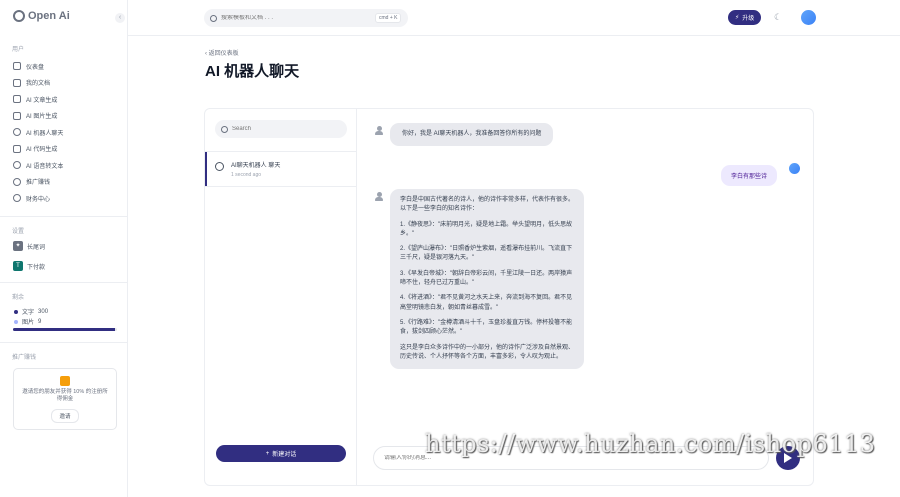  I want to click on conversation-search-input, so click(282, 129).